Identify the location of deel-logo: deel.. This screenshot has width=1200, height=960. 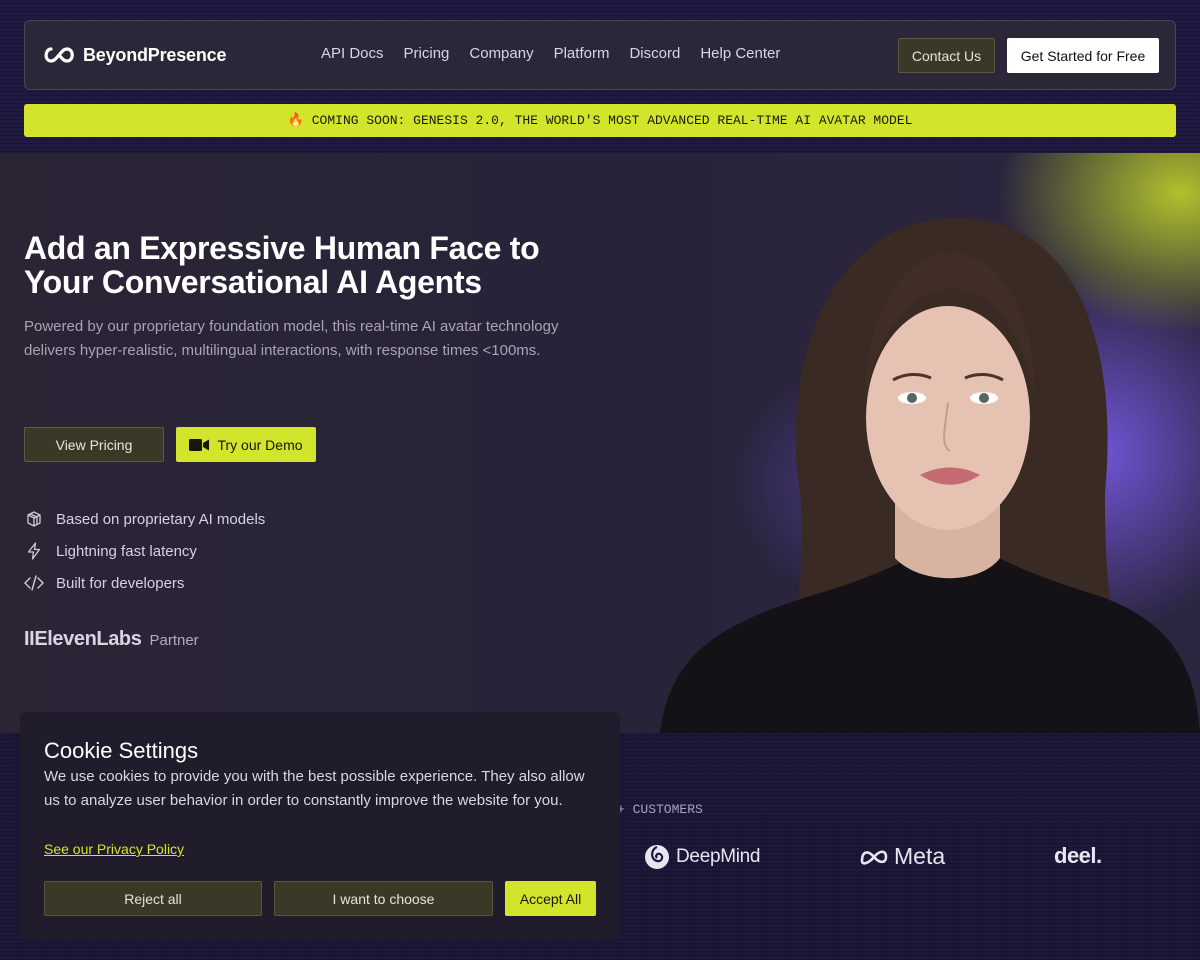
(1078, 856).